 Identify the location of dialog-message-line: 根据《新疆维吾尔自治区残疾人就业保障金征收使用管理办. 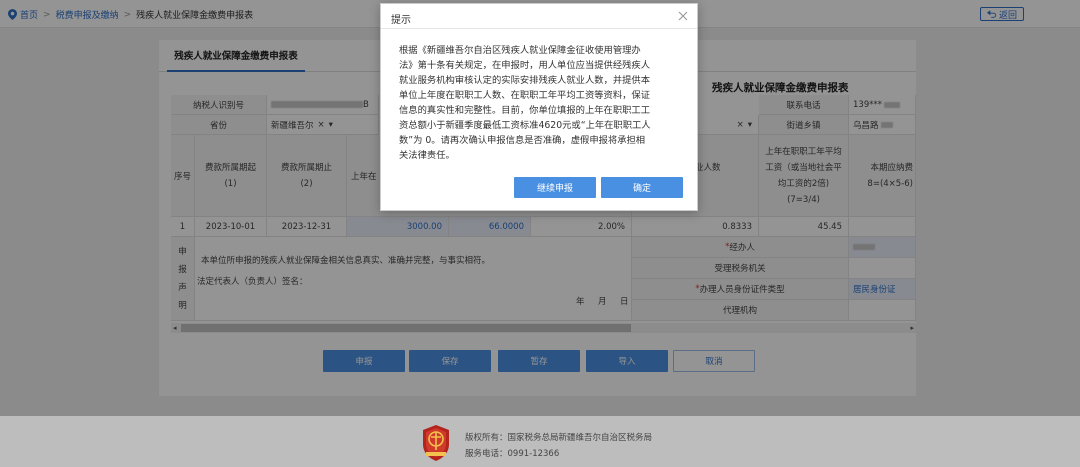
(520, 50).